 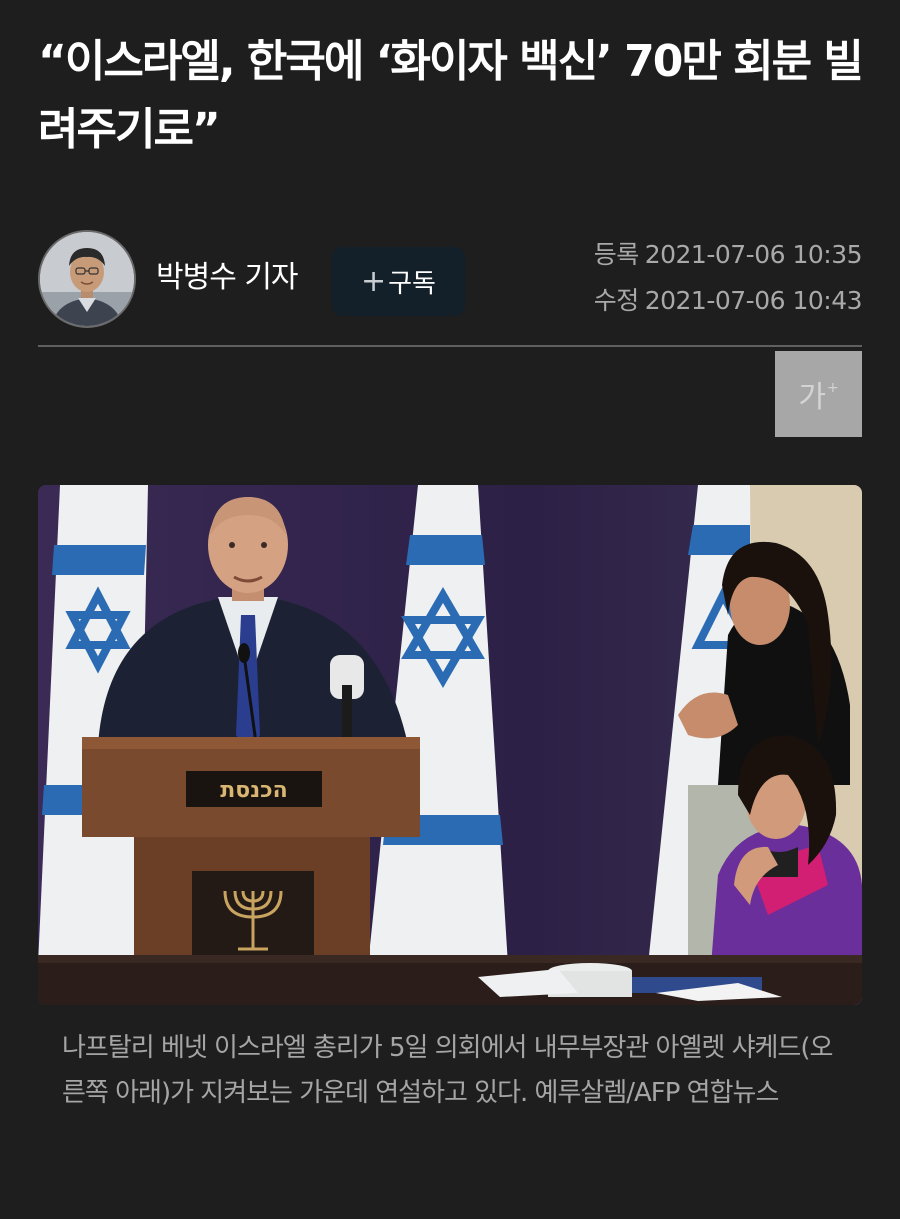 What do you see at coordinates (451, 95) in the screenshot?
I see `article-headline: “이스라엘, 한국에 ‘화이자 백신’ 70만 회분 빌려주기로”` at bounding box center [451, 95].